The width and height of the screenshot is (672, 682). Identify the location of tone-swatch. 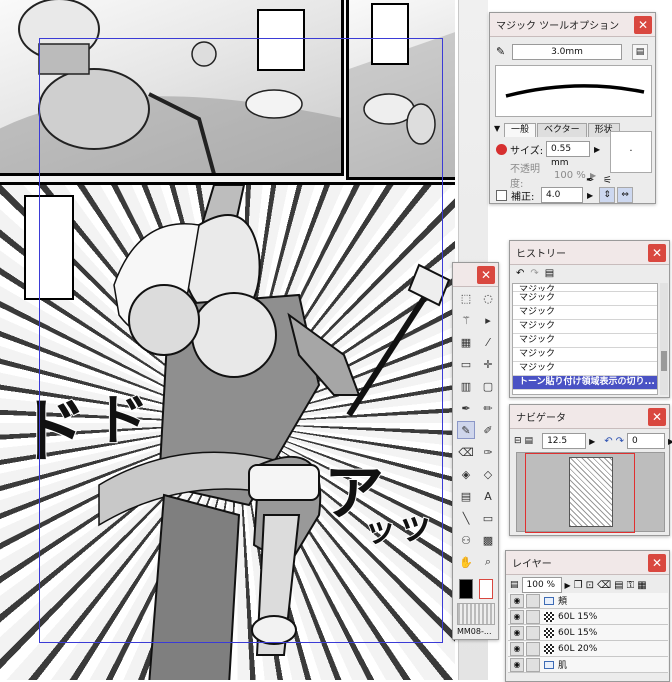
(476, 614).